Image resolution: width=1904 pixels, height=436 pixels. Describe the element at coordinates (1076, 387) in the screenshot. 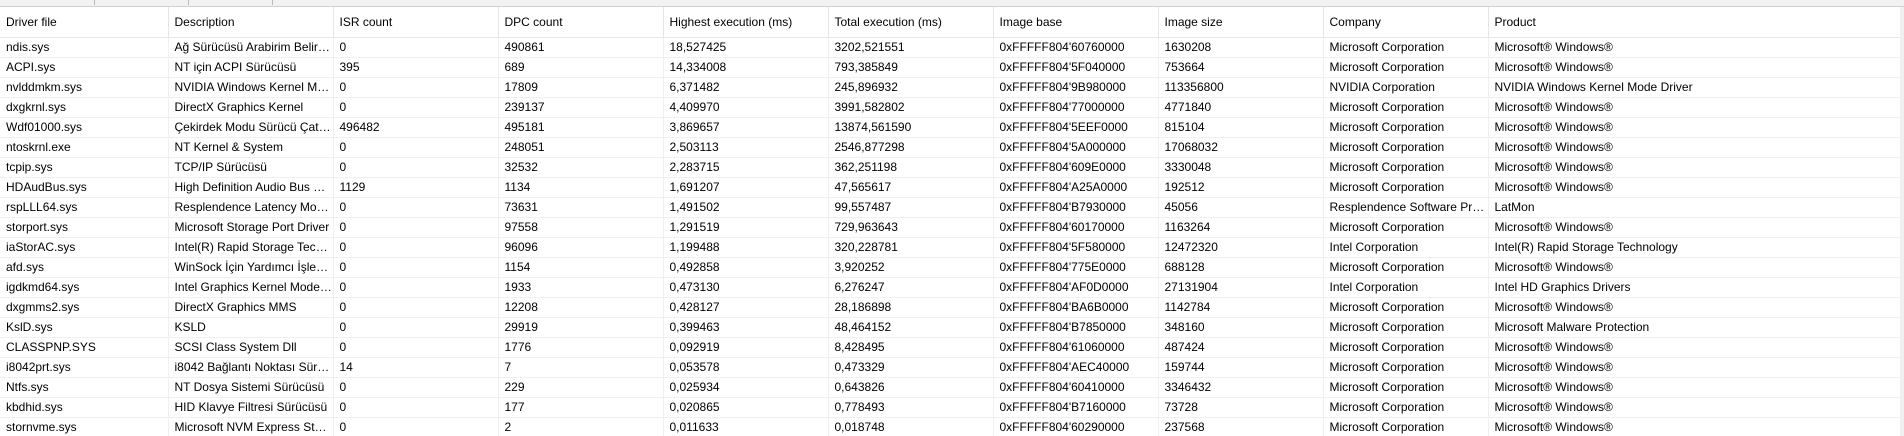

I see `image-base-cell: 0xFFFFF804'60410000` at that location.